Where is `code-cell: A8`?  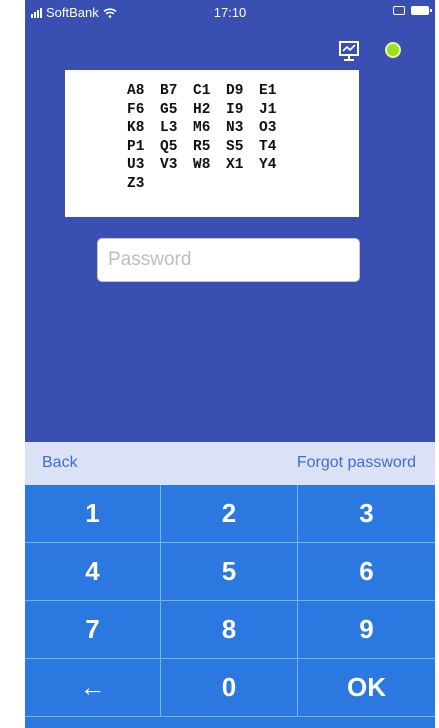
code-cell: A8 is located at coordinates (136, 91).